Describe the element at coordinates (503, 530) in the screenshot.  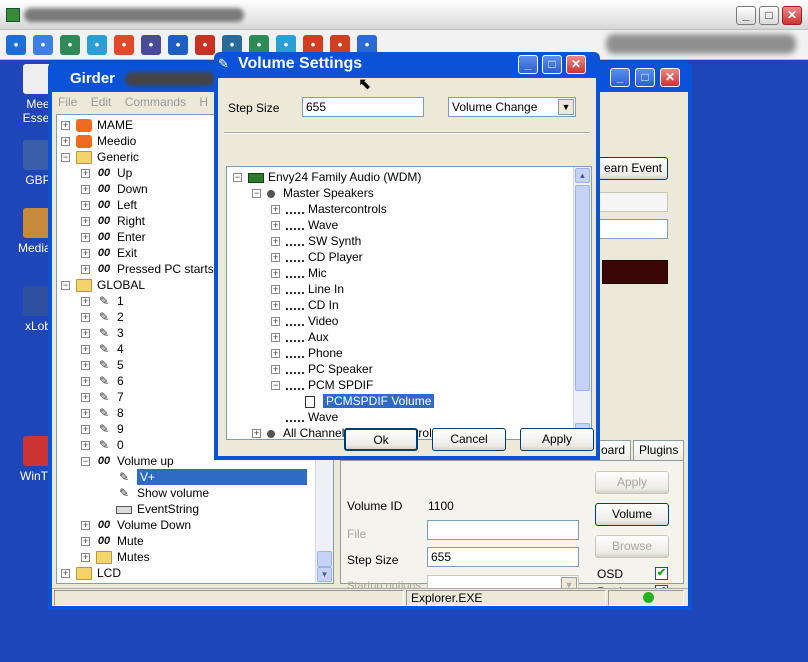
I see `file-field` at that location.